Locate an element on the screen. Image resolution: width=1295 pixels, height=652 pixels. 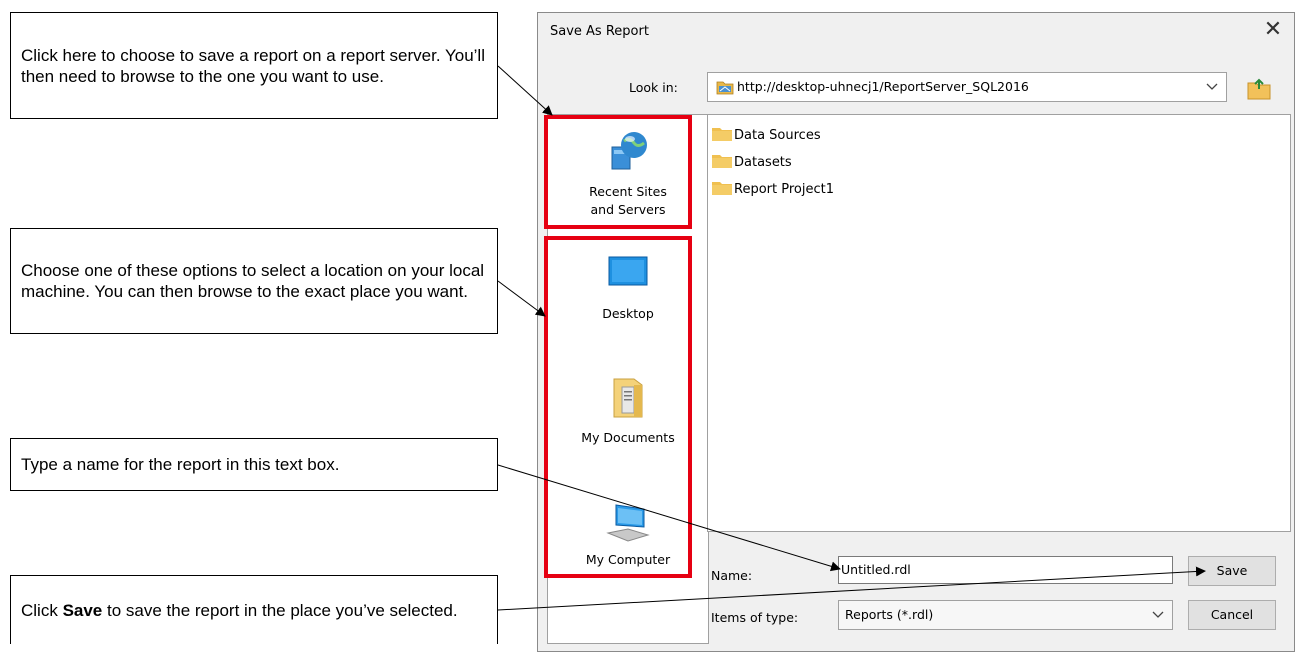
close-button: ✕ is located at coordinates (1273, 30).